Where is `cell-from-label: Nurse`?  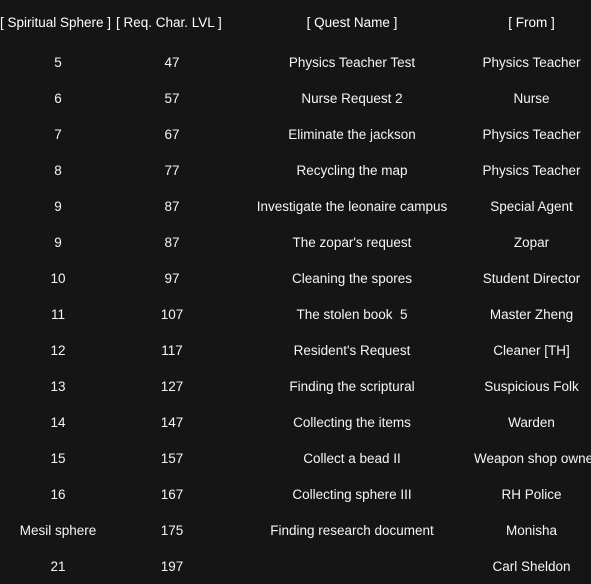 cell-from-label: Nurse is located at coordinates (531, 98).